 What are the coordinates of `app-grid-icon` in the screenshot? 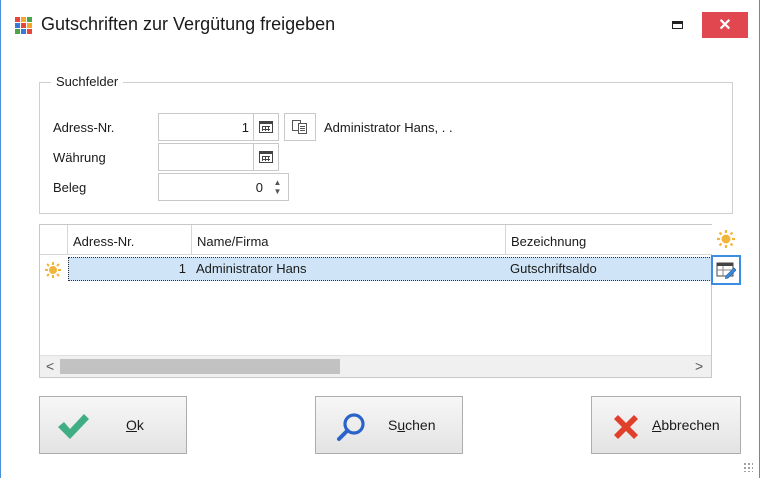 It's located at (24, 26).